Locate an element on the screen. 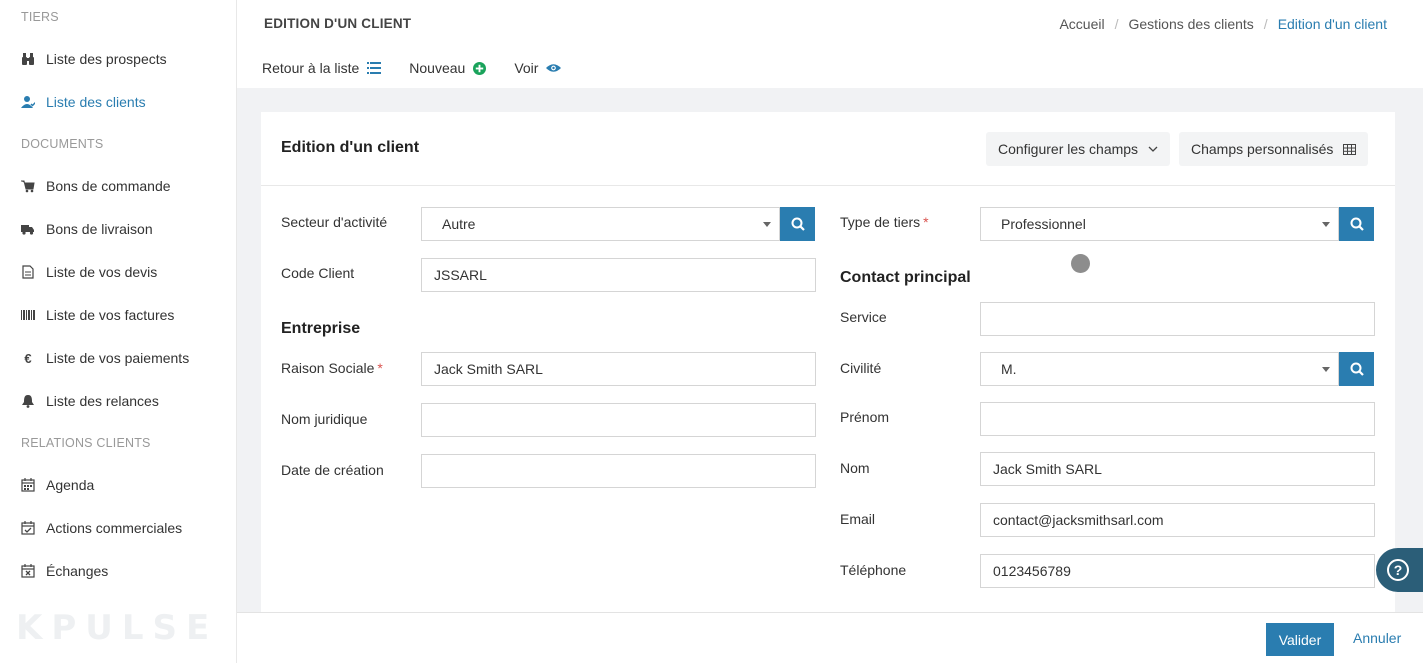  sidebar-section-relations: RELATIONS CLIENTS is located at coordinates (86, 443).